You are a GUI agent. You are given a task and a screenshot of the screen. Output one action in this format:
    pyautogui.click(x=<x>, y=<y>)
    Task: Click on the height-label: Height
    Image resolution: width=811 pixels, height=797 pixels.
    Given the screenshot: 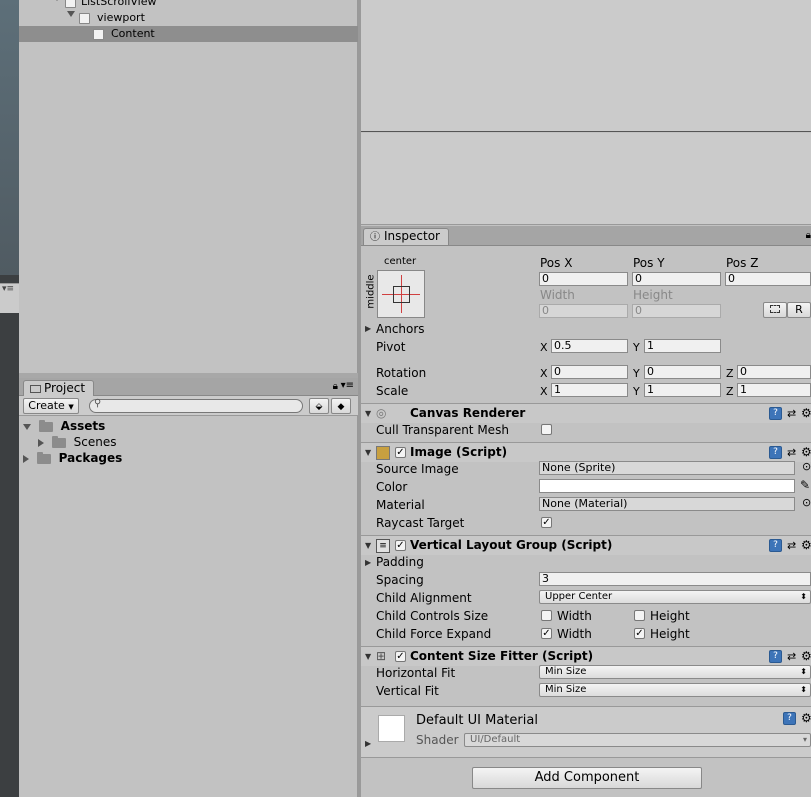 What is the action you would take?
    pyautogui.click(x=670, y=616)
    